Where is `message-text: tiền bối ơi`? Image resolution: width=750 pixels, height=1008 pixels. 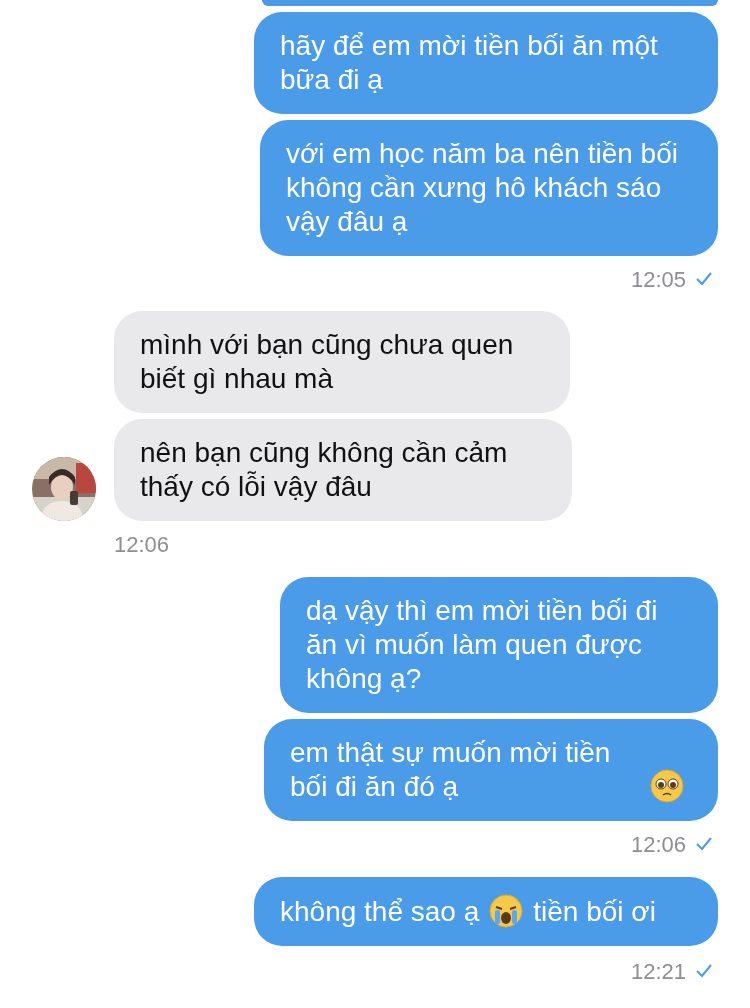 message-text: tiền bối ơi is located at coordinates (594, 912).